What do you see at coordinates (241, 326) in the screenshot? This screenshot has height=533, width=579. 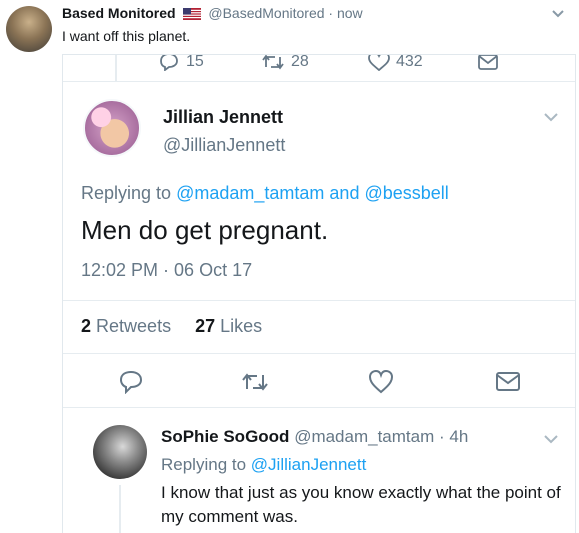 I see `likes-label: Likes` at bounding box center [241, 326].